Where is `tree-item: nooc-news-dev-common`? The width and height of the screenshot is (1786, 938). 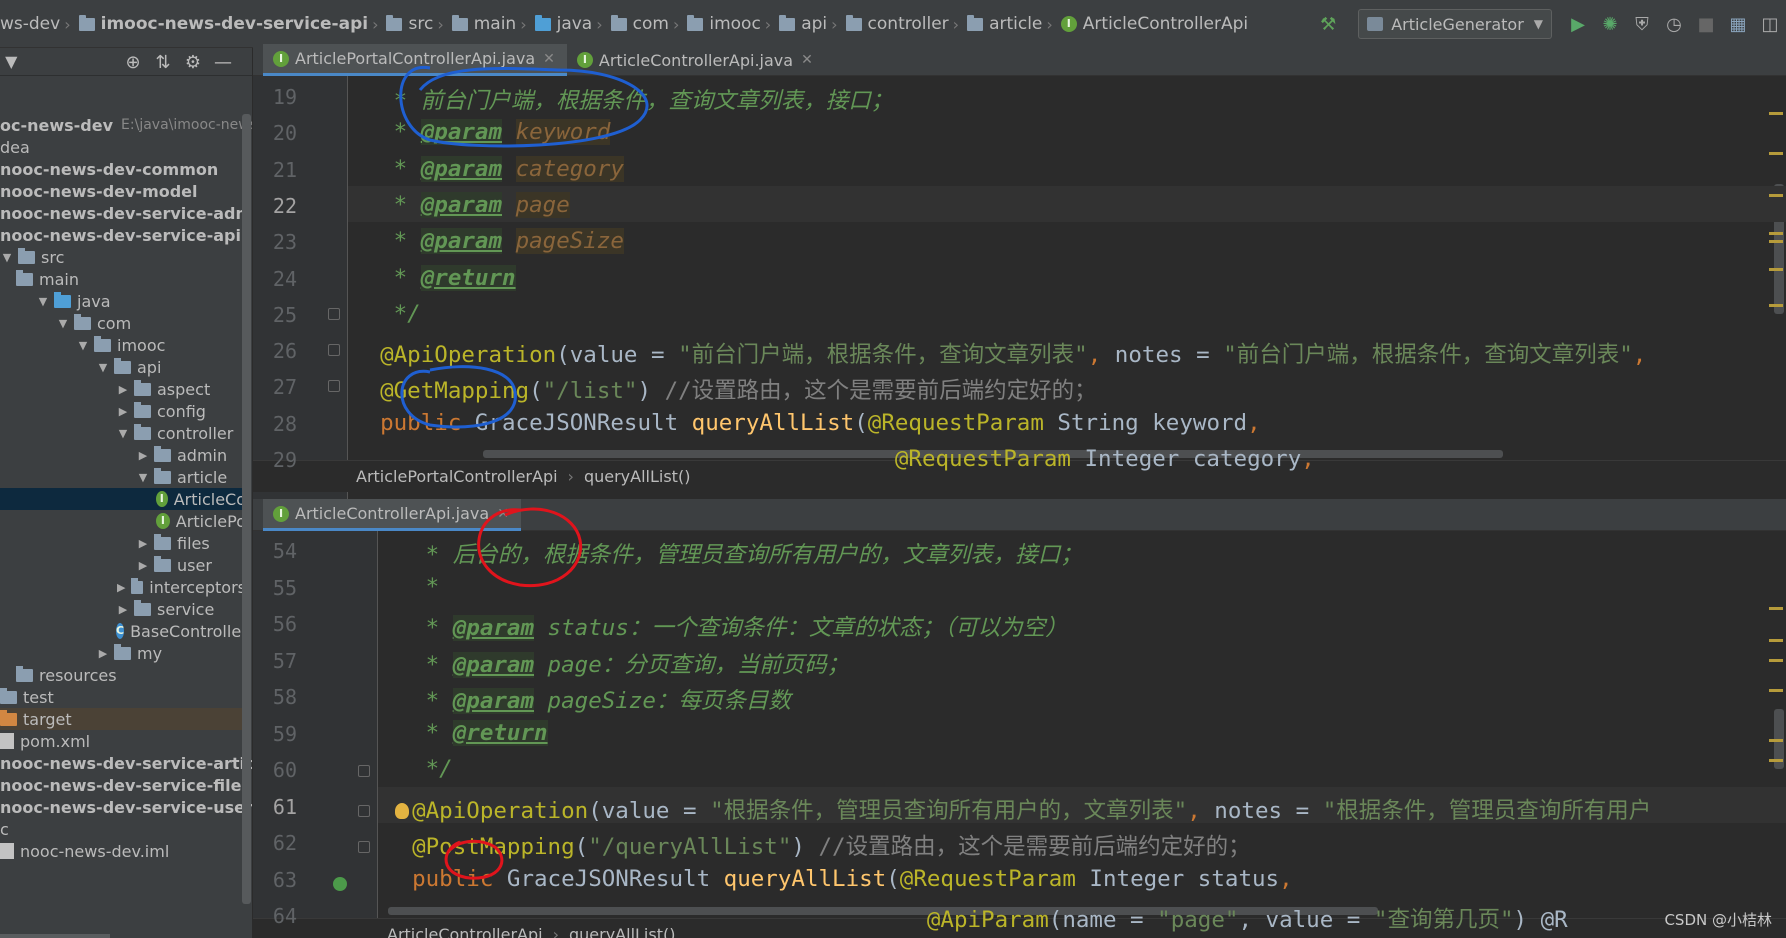 tree-item: nooc-news-dev-common is located at coordinates (123, 169).